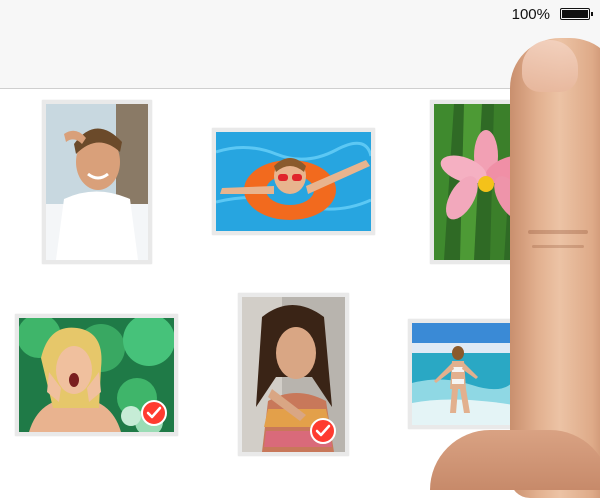 The height and width of the screenshot is (498, 600). I want to click on photo-woman-at-beach, so click(463, 374).